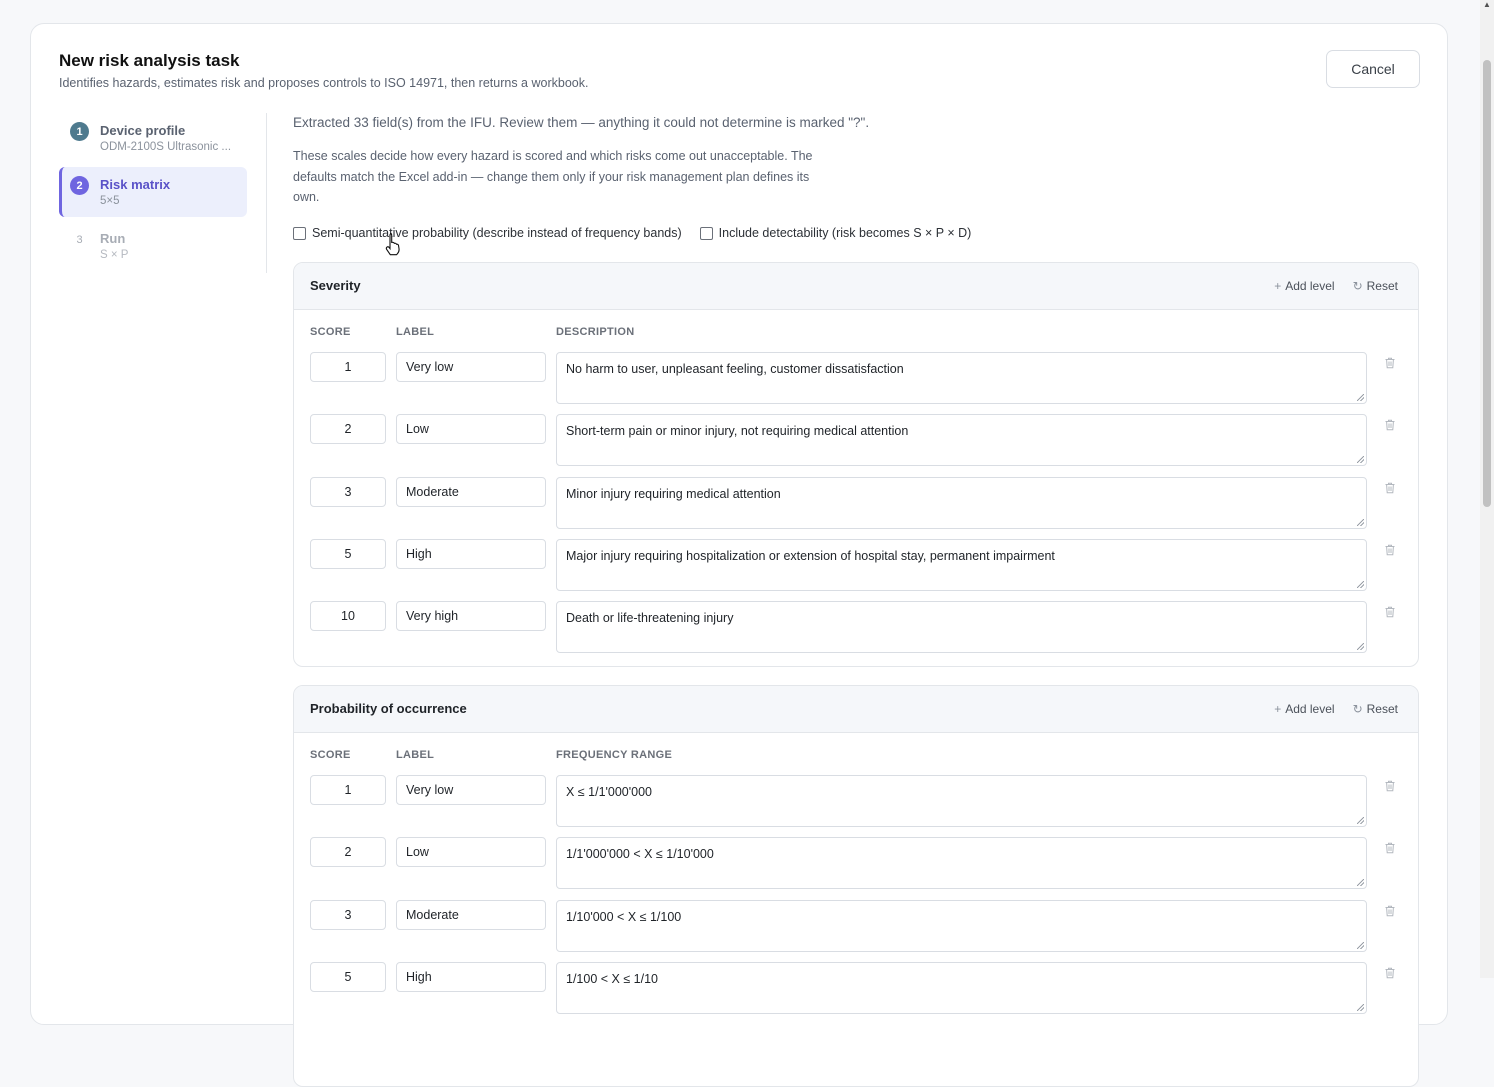 This screenshot has width=1494, height=1087. I want to click on description-textarea: 1/10'000 < X ≤ 1/100, so click(961, 925).